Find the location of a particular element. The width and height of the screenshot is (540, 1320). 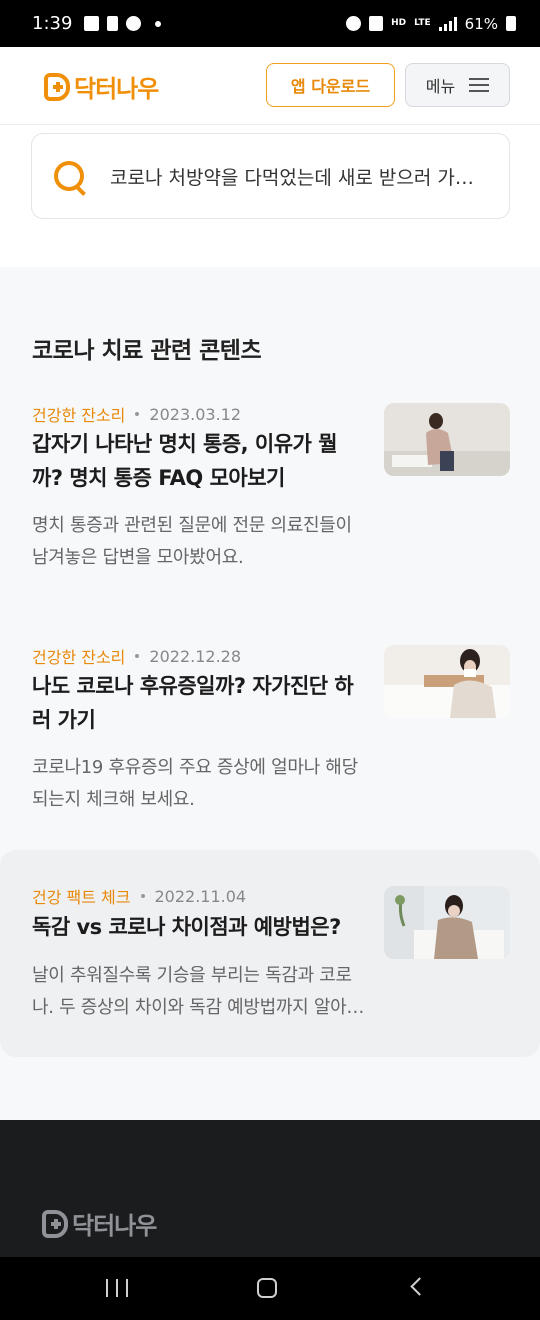

logo: 닥터나우 is located at coordinates (101, 86).